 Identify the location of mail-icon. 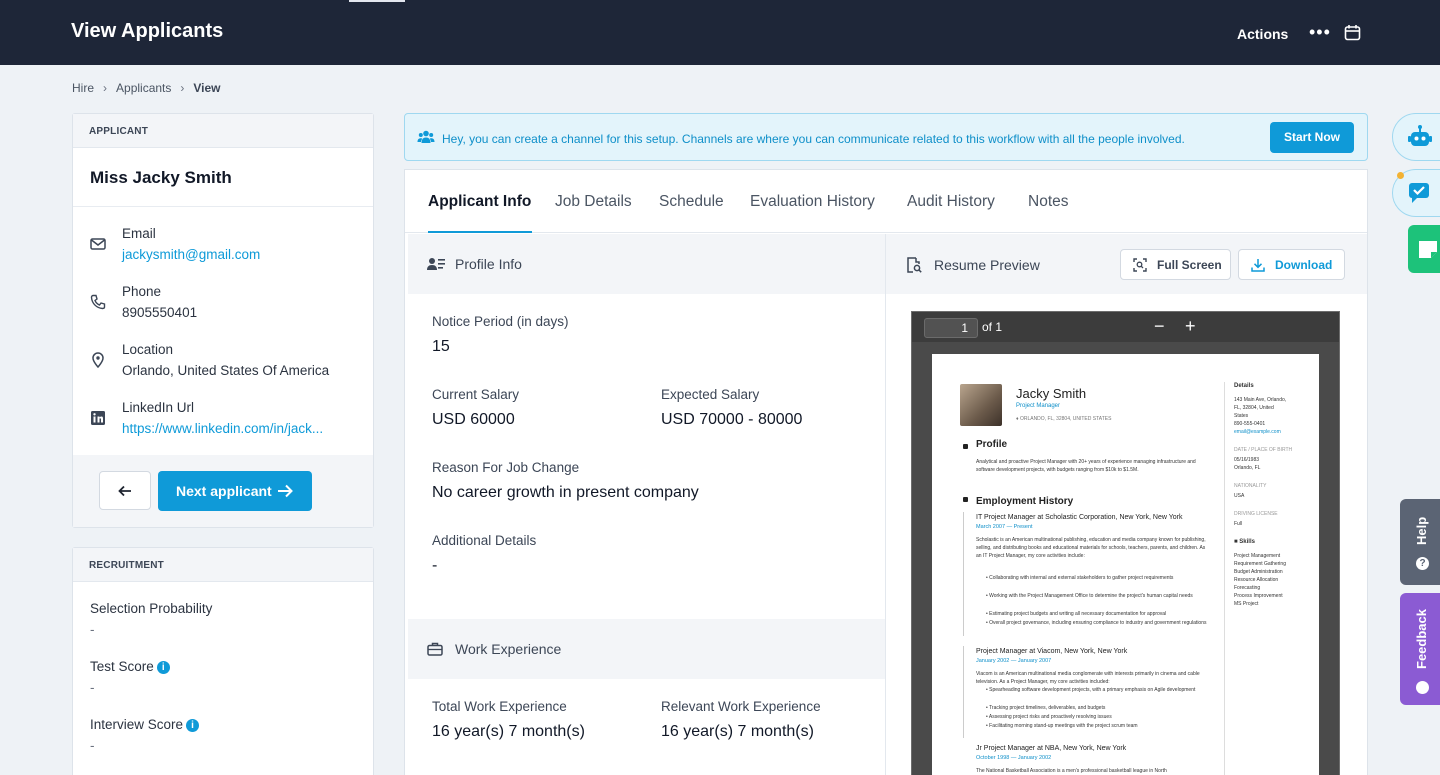
(98, 244).